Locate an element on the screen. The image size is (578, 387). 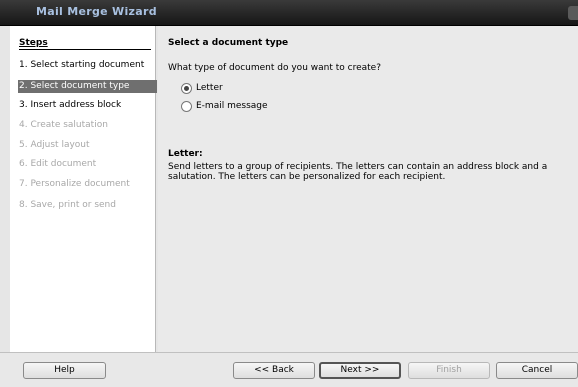
window-title: Mail Merge Wizard is located at coordinates (96, 11).